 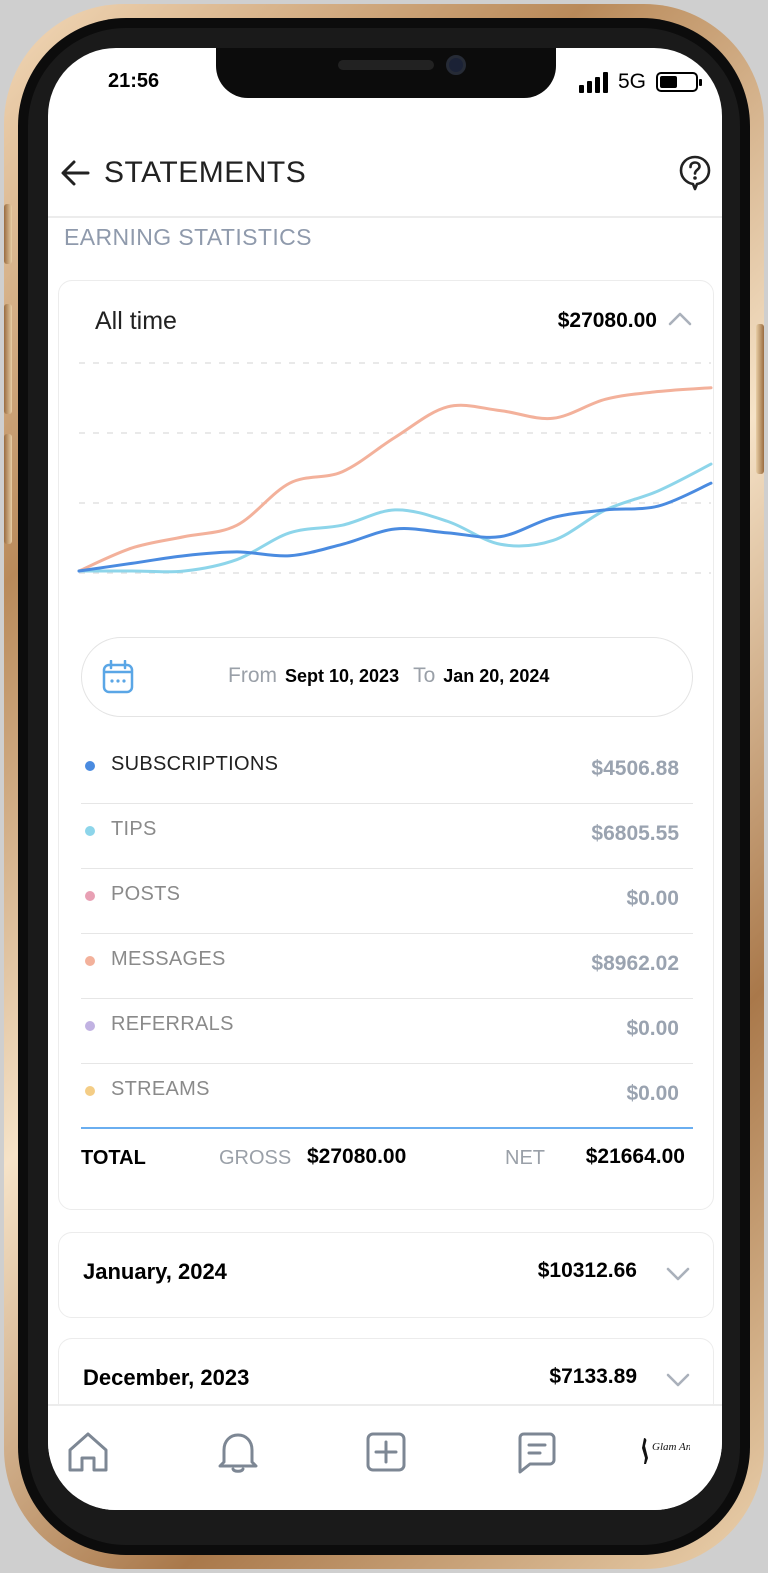 What do you see at coordinates (238, 1452) in the screenshot?
I see `bell-icon` at bounding box center [238, 1452].